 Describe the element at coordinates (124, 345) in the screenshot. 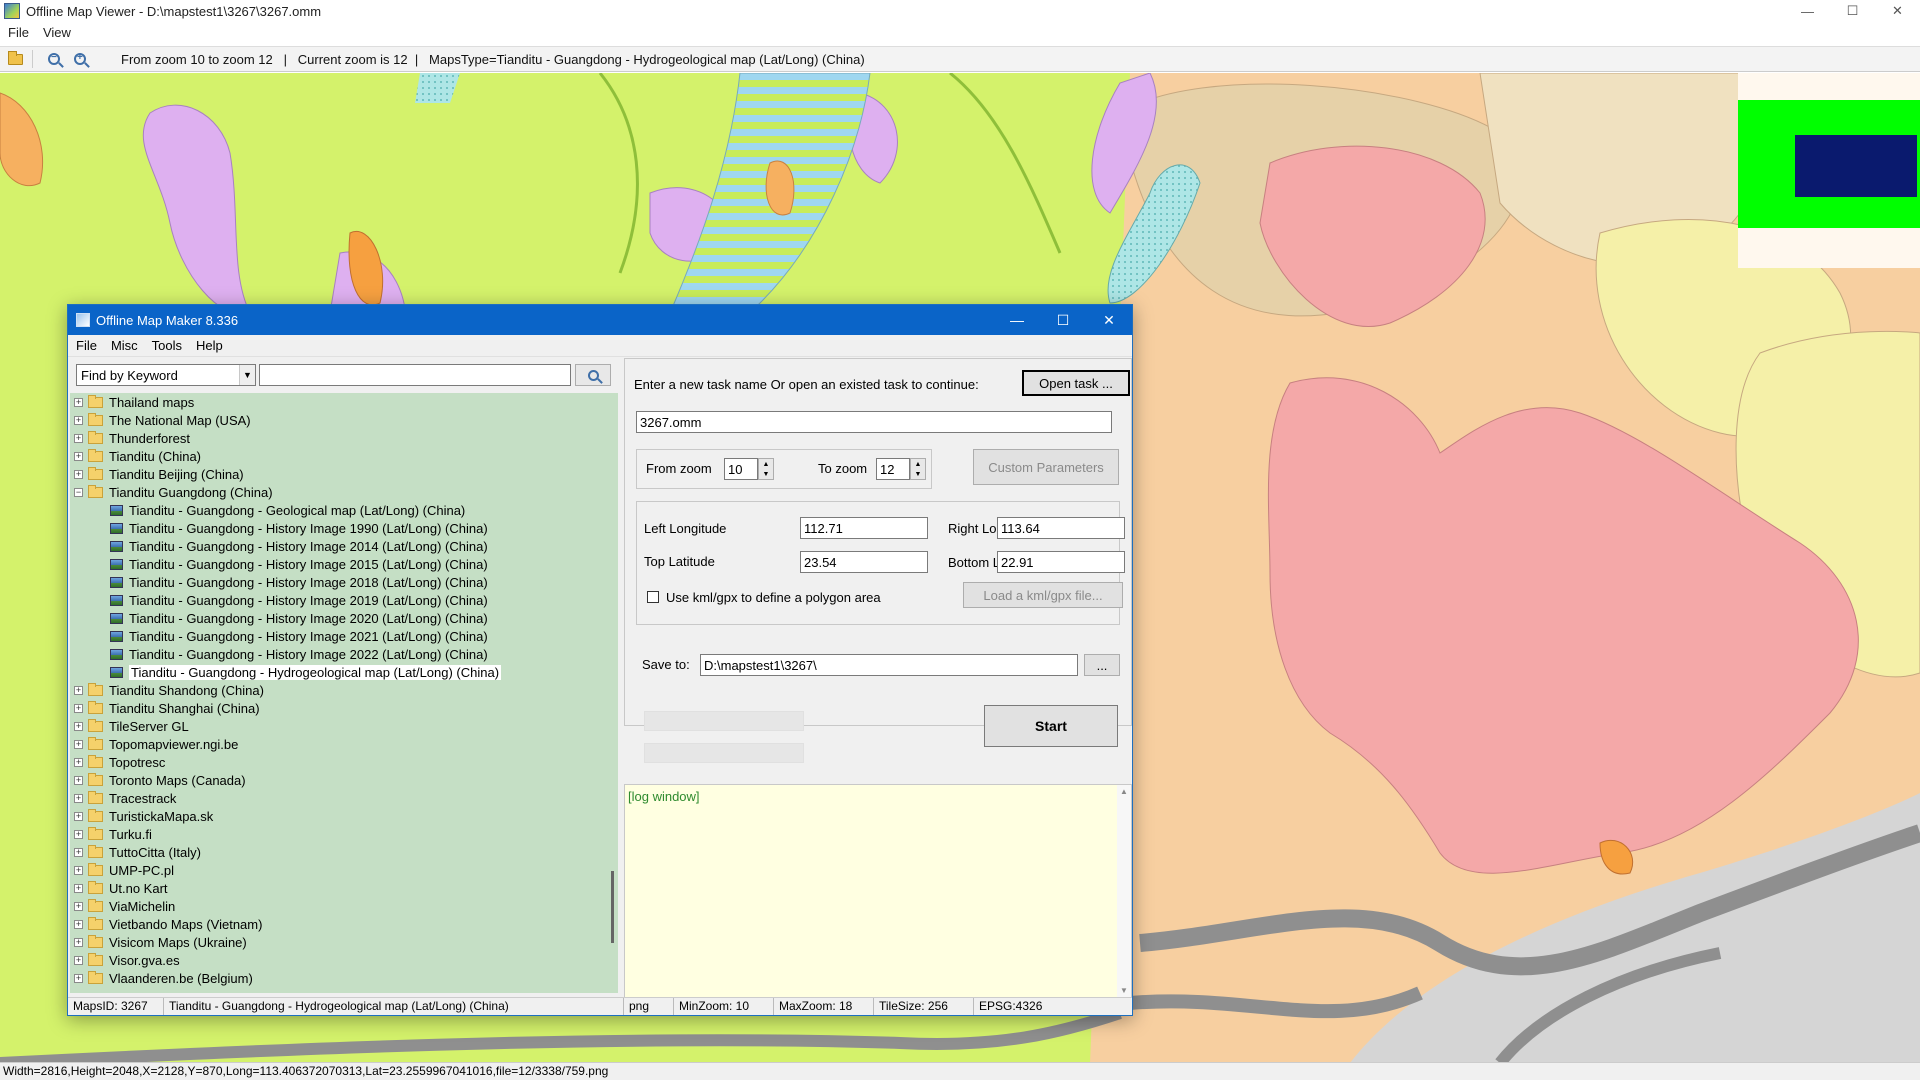

I see `maker-menu-misc: Misc` at that location.